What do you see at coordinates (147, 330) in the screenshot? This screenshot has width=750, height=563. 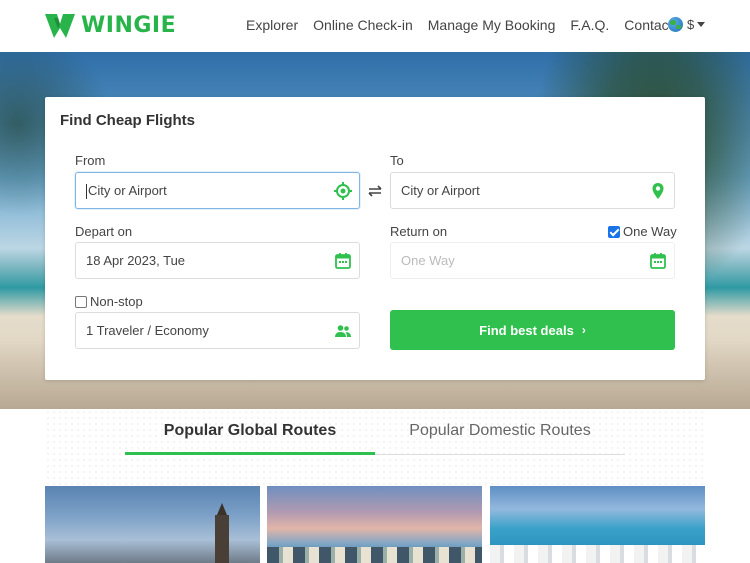 I see `travelers-value: 1 Traveler / Economy` at bounding box center [147, 330].